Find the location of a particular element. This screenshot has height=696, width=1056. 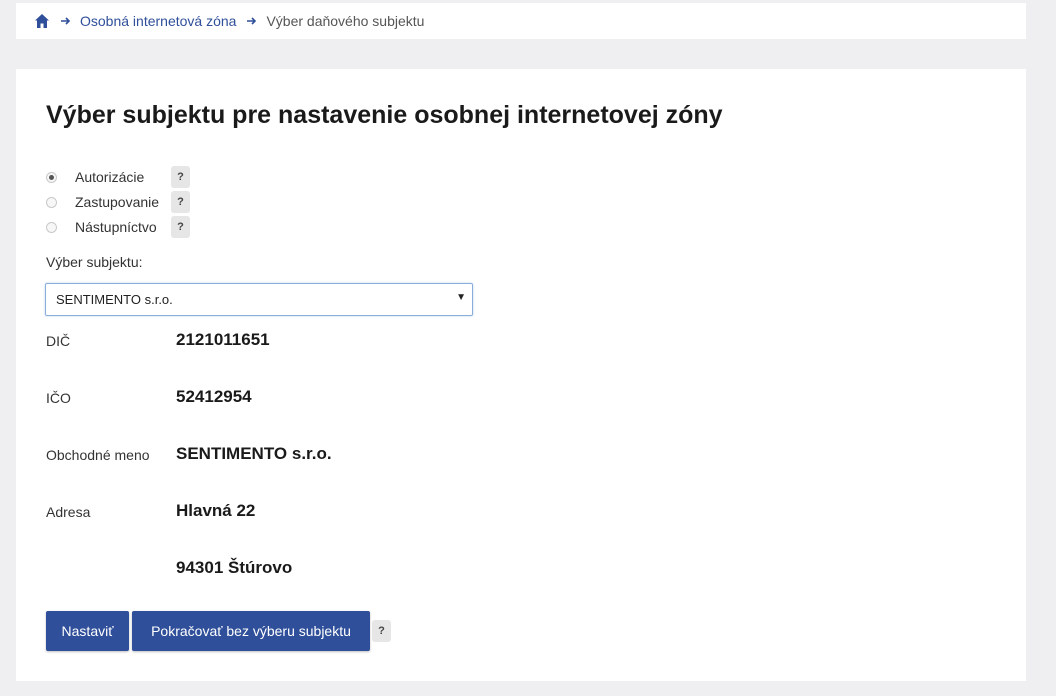

radio-option-autorizacie: Autorizácie ? is located at coordinates (118, 177).